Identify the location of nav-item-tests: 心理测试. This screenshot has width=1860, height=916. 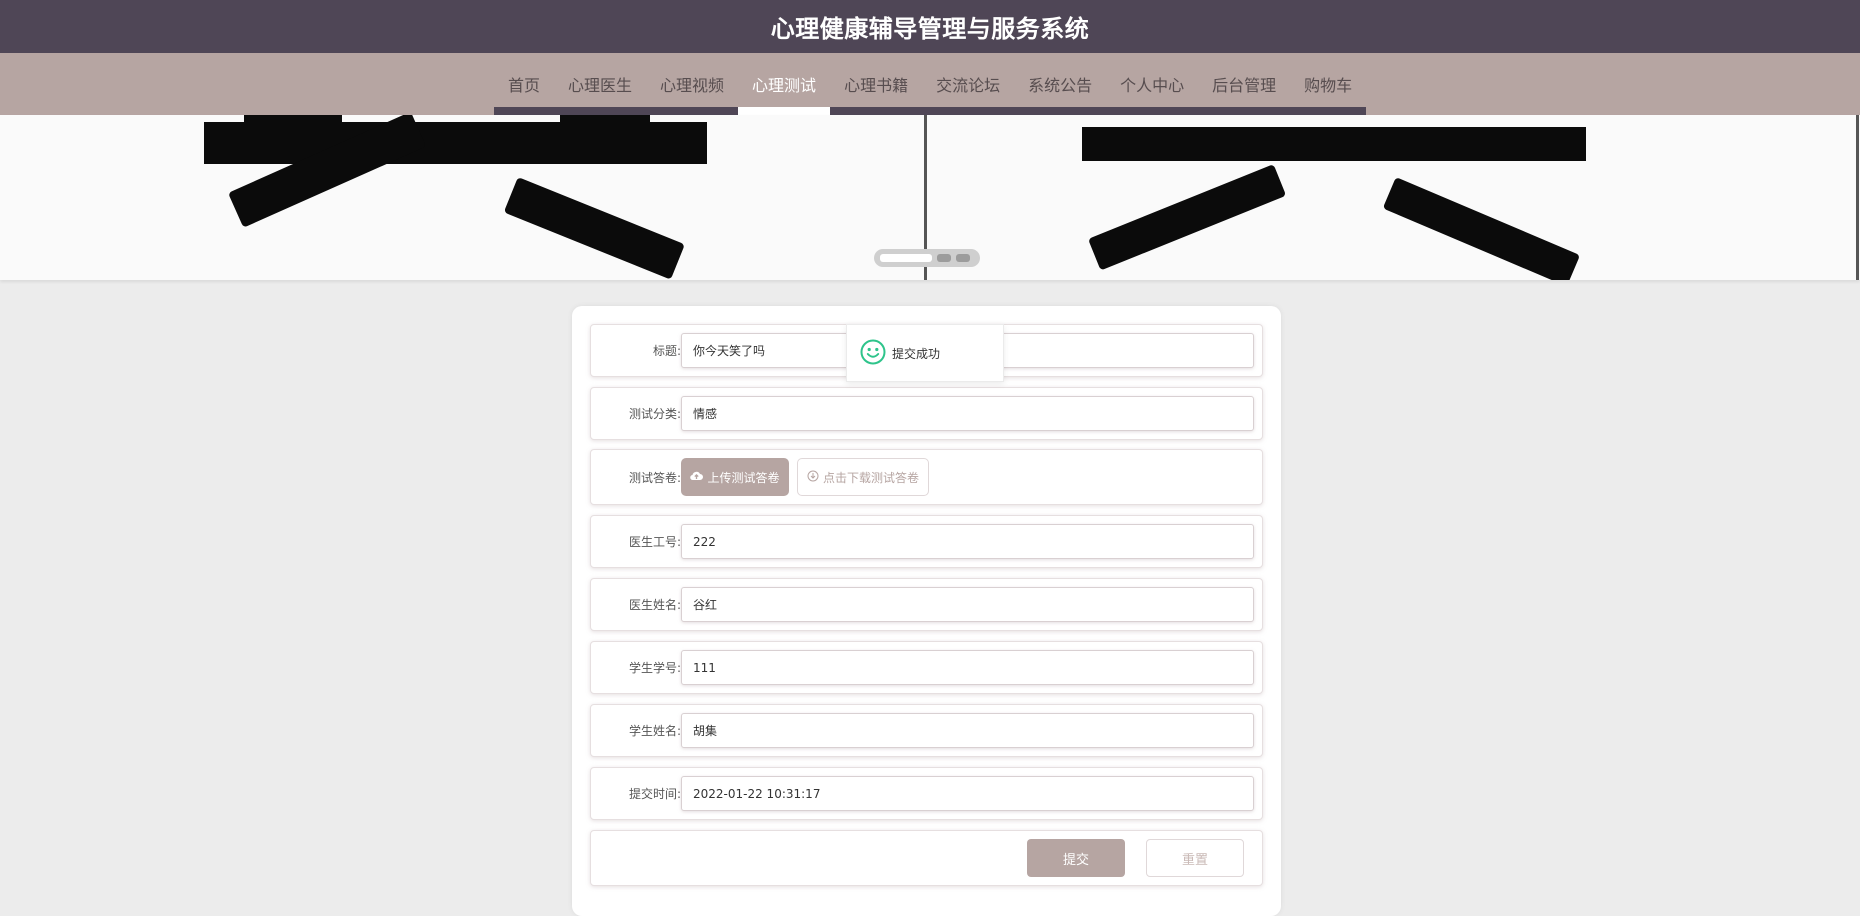
(784, 84).